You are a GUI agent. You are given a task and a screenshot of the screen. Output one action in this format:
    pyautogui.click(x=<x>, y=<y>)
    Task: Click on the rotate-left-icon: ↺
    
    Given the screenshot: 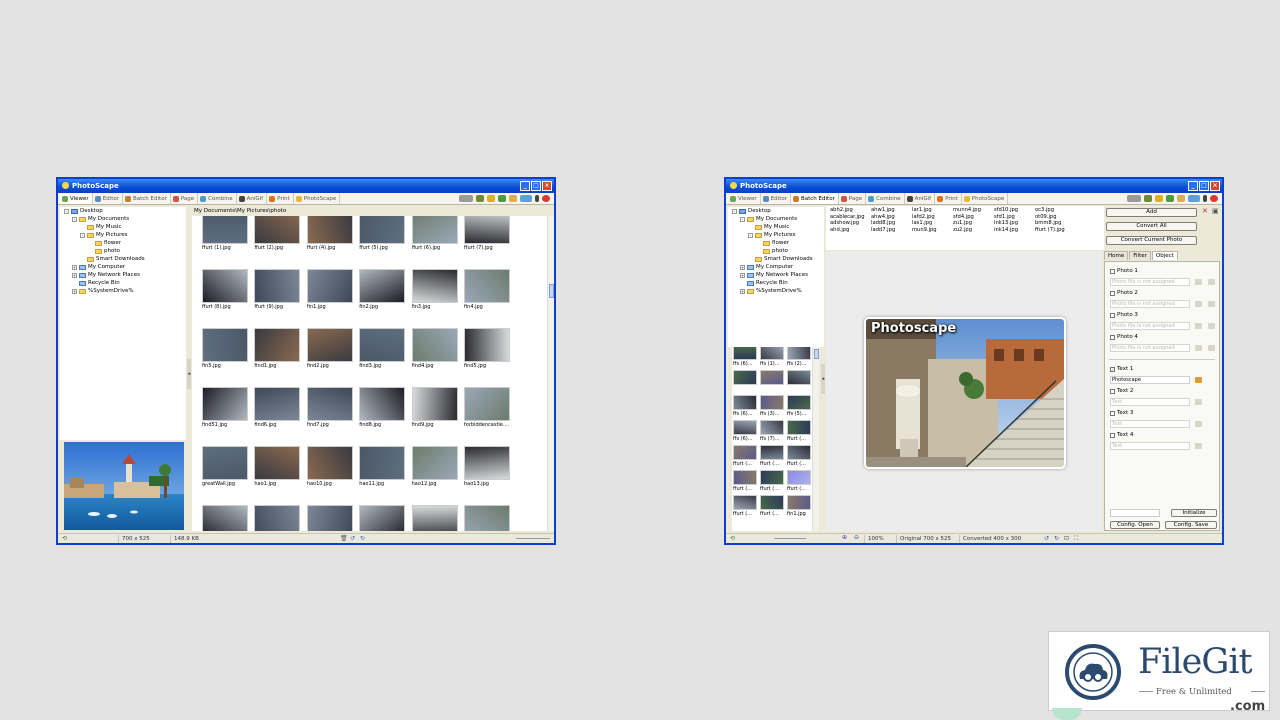 What is the action you would take?
    pyautogui.click(x=352, y=538)
    